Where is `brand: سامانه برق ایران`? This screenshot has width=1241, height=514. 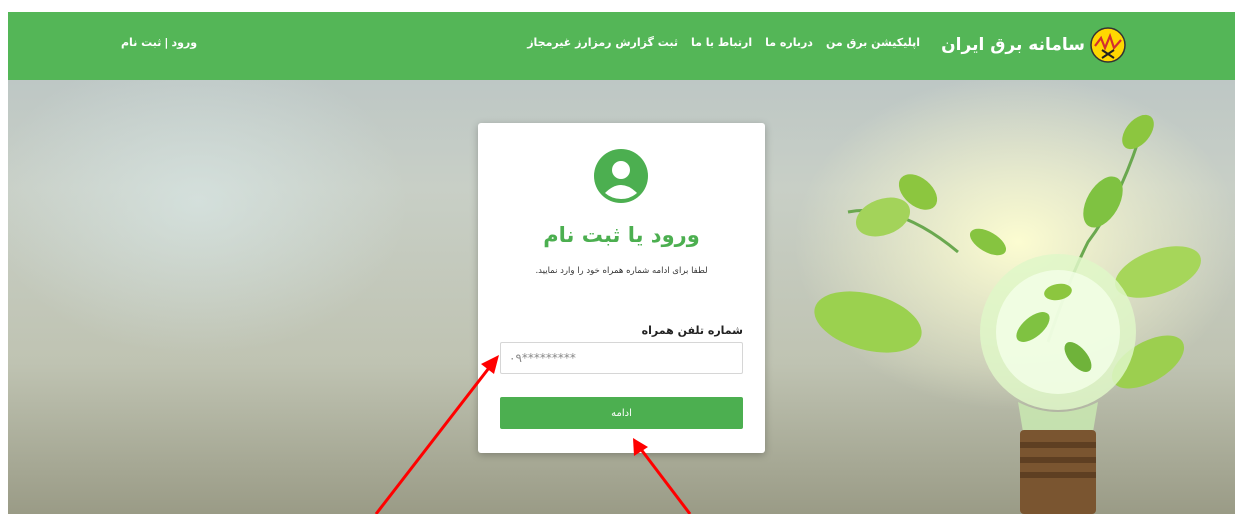
brand: سامانه برق ایران is located at coordinates (1034, 45).